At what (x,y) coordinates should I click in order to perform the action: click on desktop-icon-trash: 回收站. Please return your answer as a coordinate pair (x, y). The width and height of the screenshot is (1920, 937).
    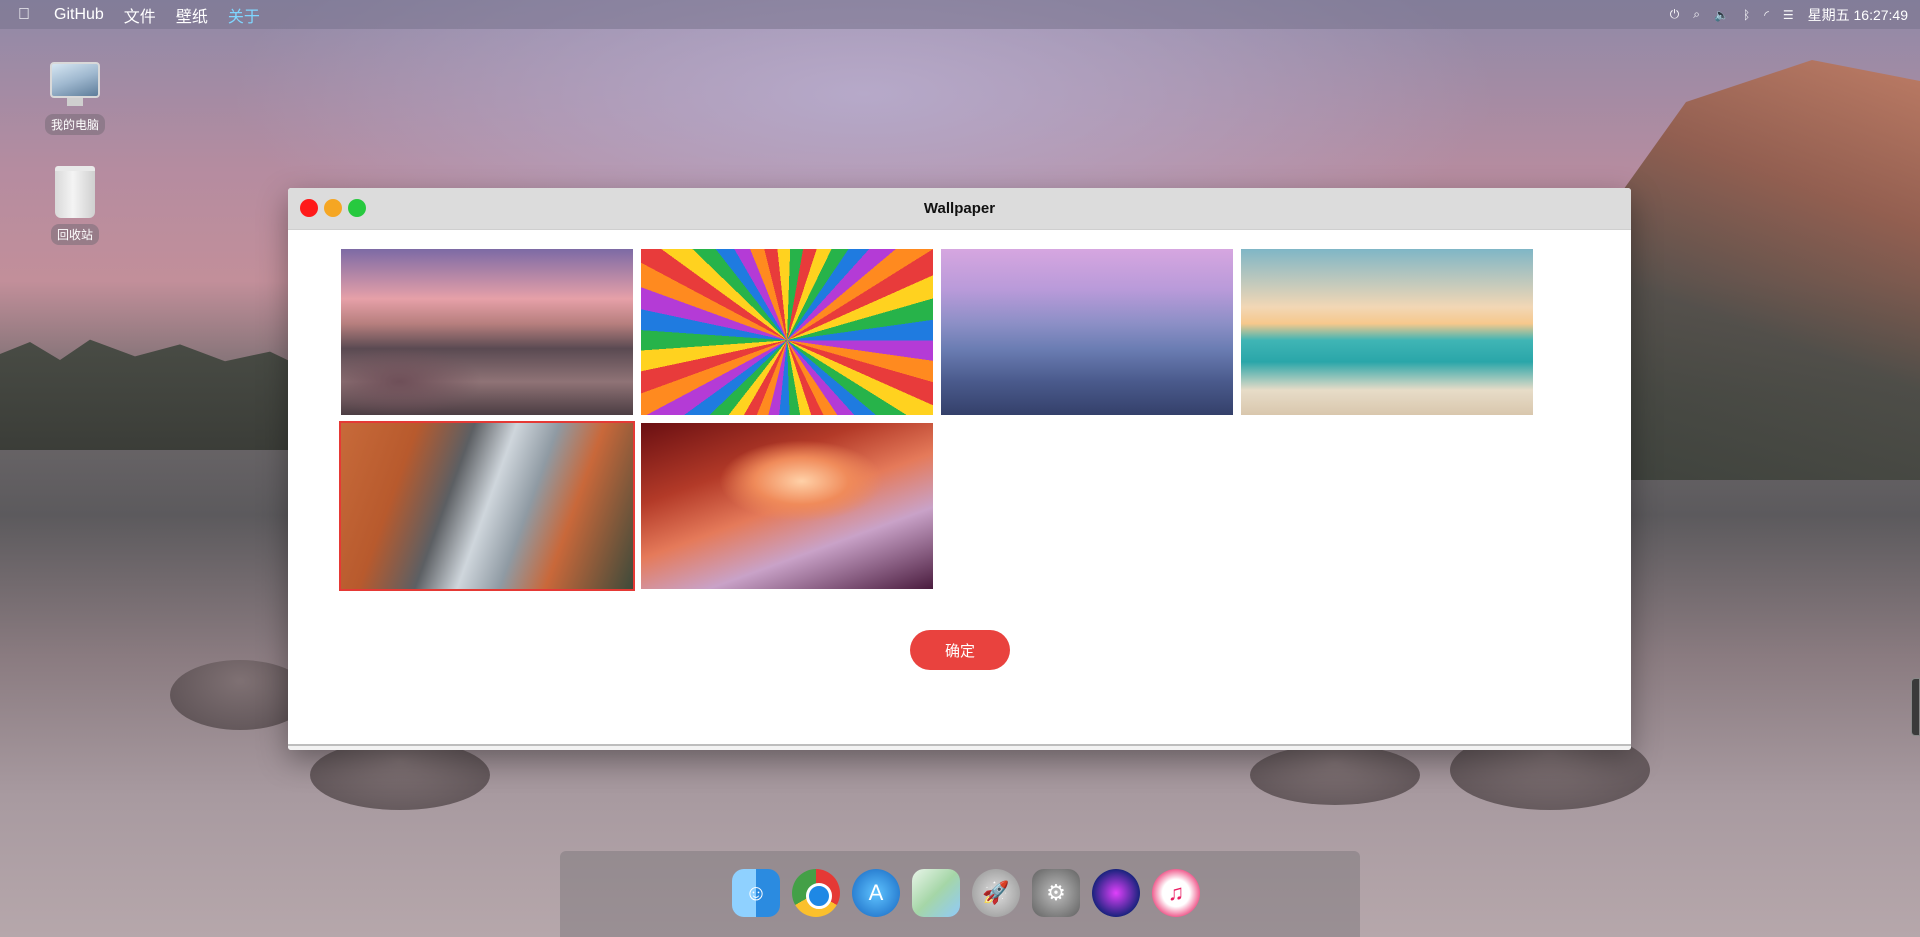
    Looking at the image, I should click on (75, 205).